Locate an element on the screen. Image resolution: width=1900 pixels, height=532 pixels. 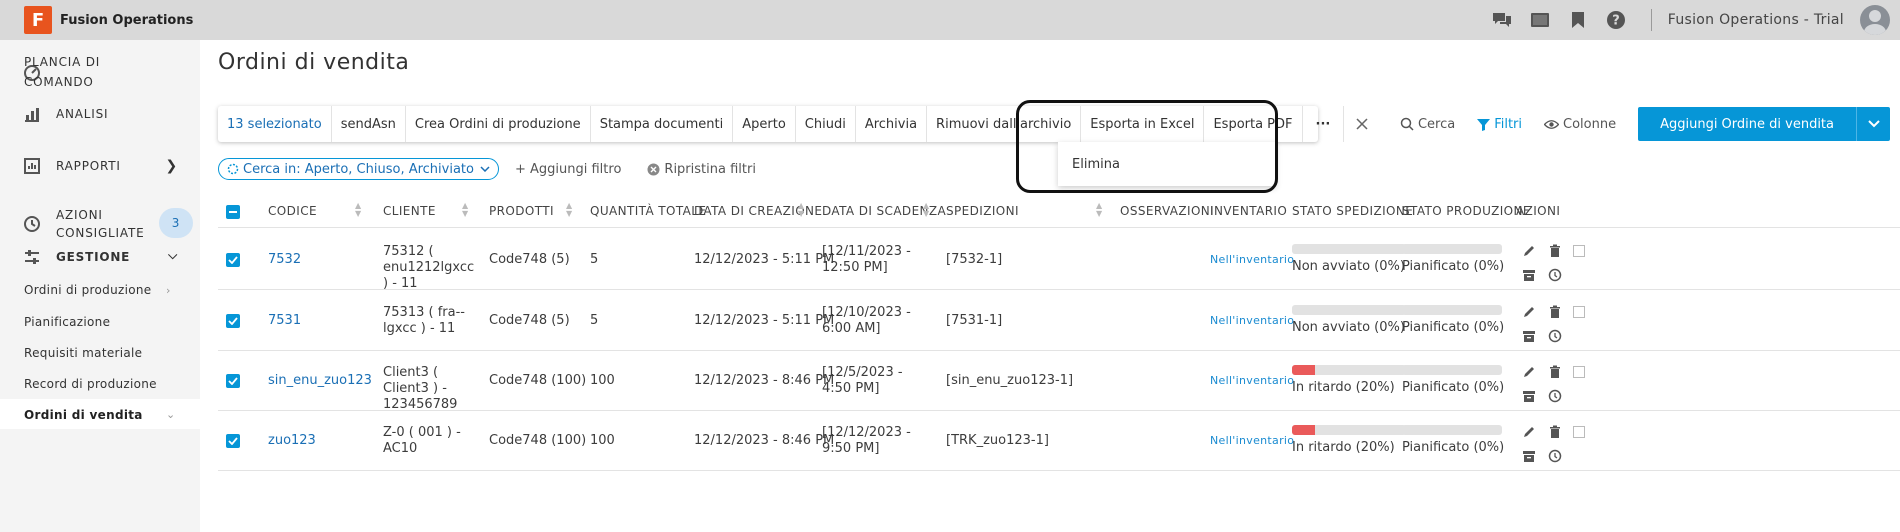
due-date-cell: [12/5/2023 - 4:50 PM] is located at coordinates (862, 380).